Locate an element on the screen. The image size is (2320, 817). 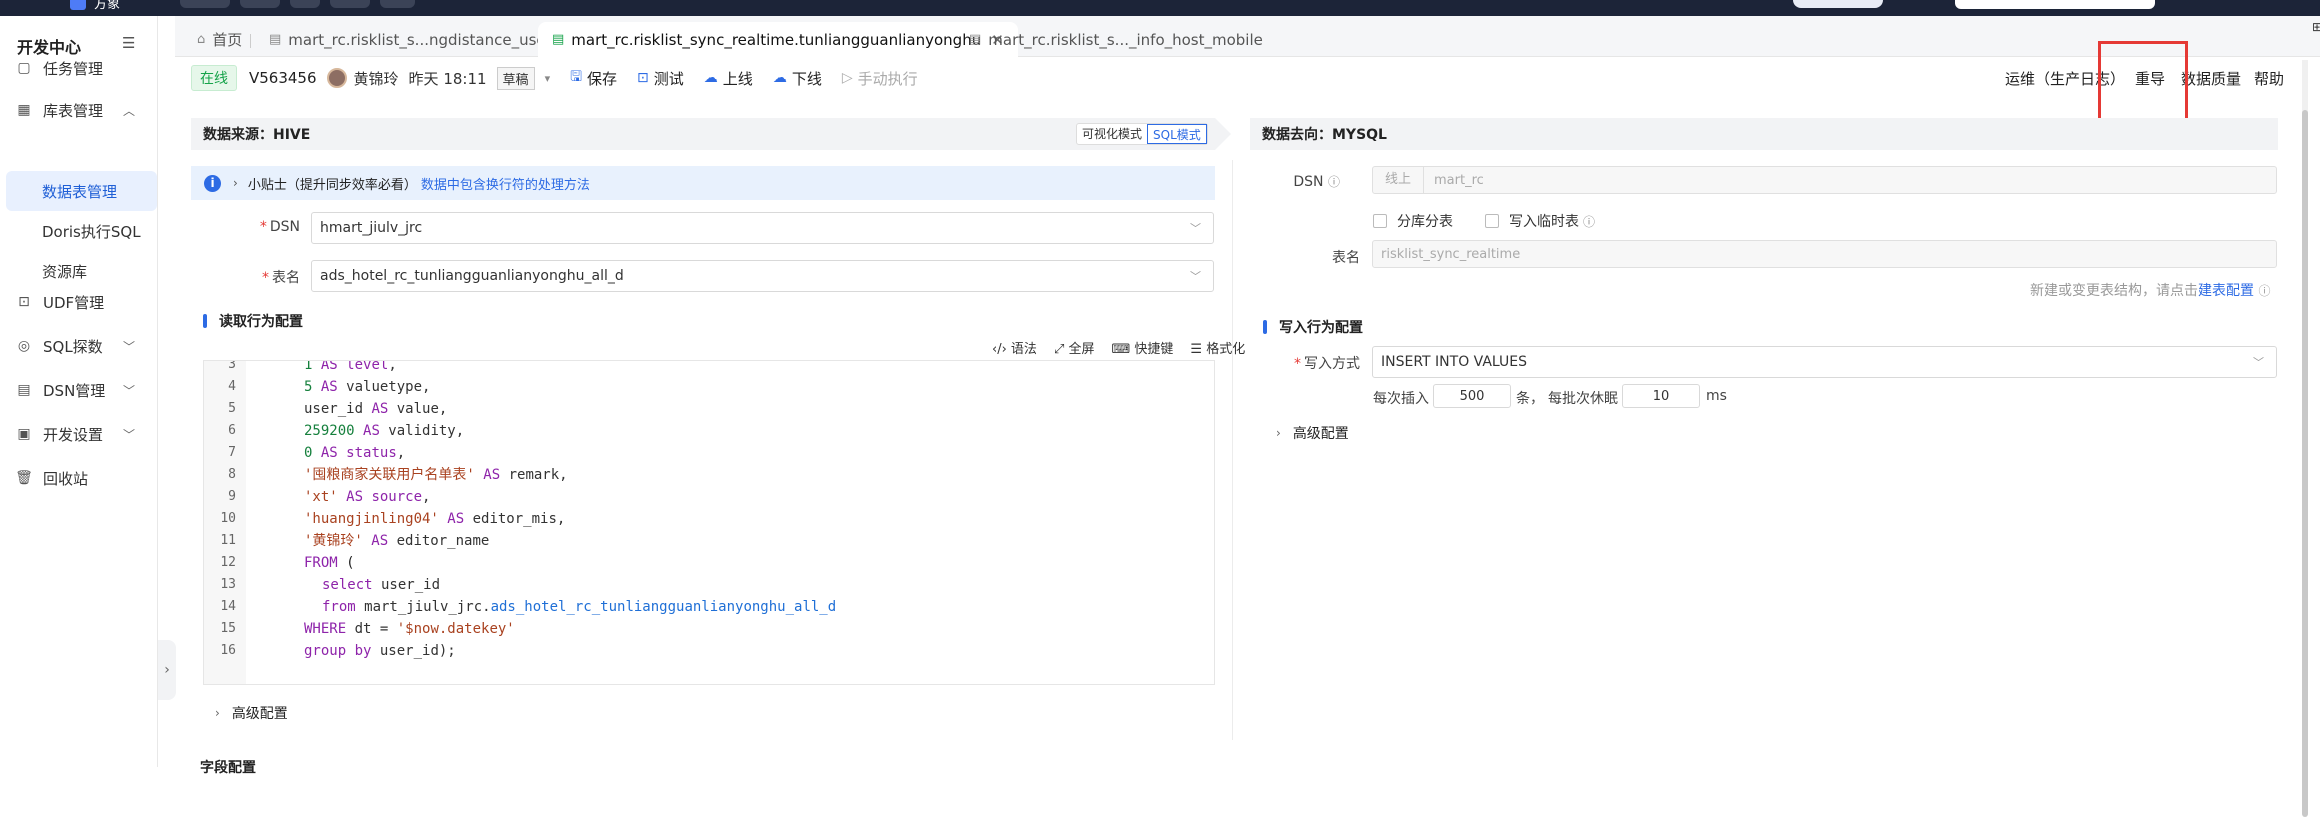
sql-mode-tab: SQL模式 is located at coordinates (1177, 134).